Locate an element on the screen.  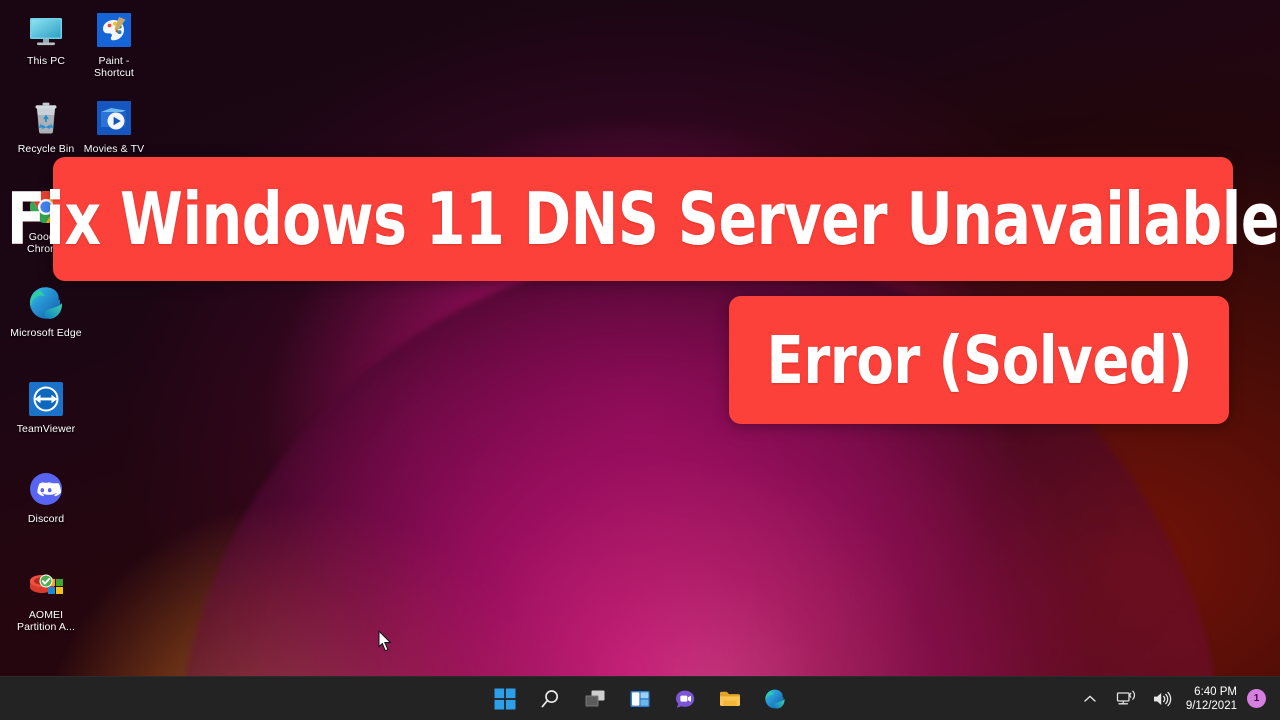
network-icon is located at coordinates (1125, 697).